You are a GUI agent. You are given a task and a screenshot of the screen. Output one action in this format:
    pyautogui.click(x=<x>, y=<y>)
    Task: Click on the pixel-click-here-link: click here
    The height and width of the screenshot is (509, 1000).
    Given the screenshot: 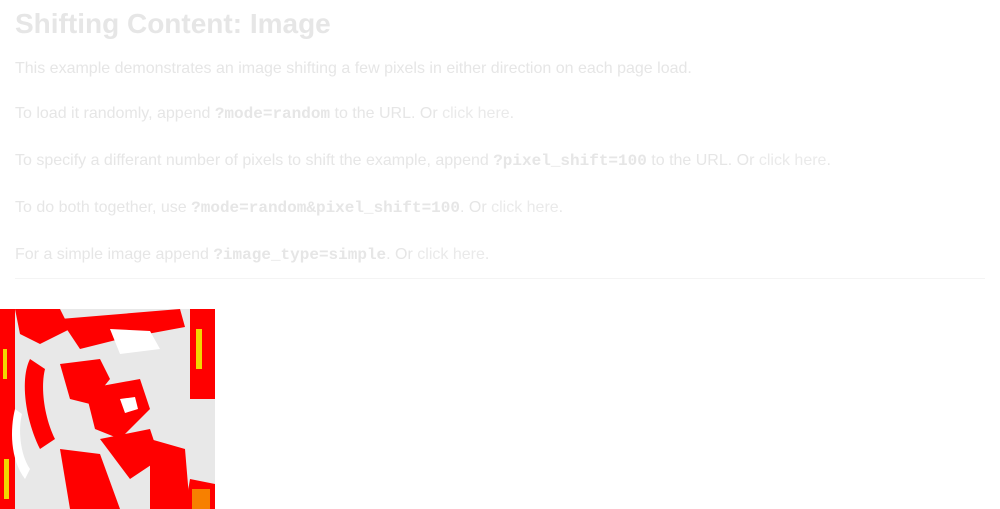 What is the action you would take?
    pyautogui.click(x=793, y=160)
    